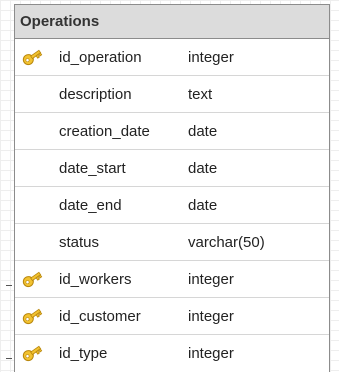 This screenshot has height=372, width=339. What do you see at coordinates (172, 131) in the screenshot?
I see `table-row: creation_date date` at bounding box center [172, 131].